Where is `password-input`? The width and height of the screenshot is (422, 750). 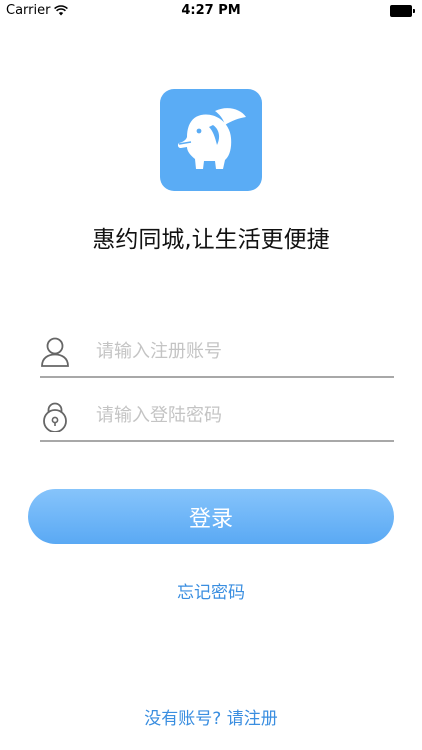
password-input is located at coordinates (241, 415).